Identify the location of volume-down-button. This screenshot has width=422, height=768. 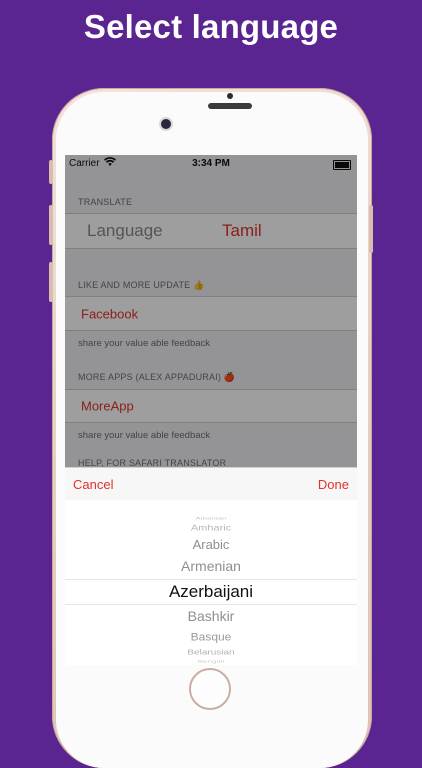
(51, 282).